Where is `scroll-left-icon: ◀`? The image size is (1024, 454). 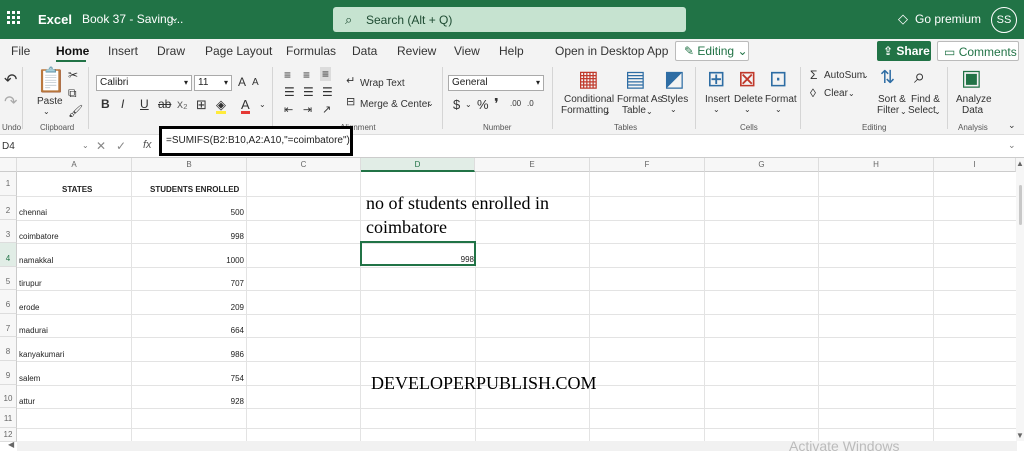 scroll-left-icon: ◀ is located at coordinates (11, 445).